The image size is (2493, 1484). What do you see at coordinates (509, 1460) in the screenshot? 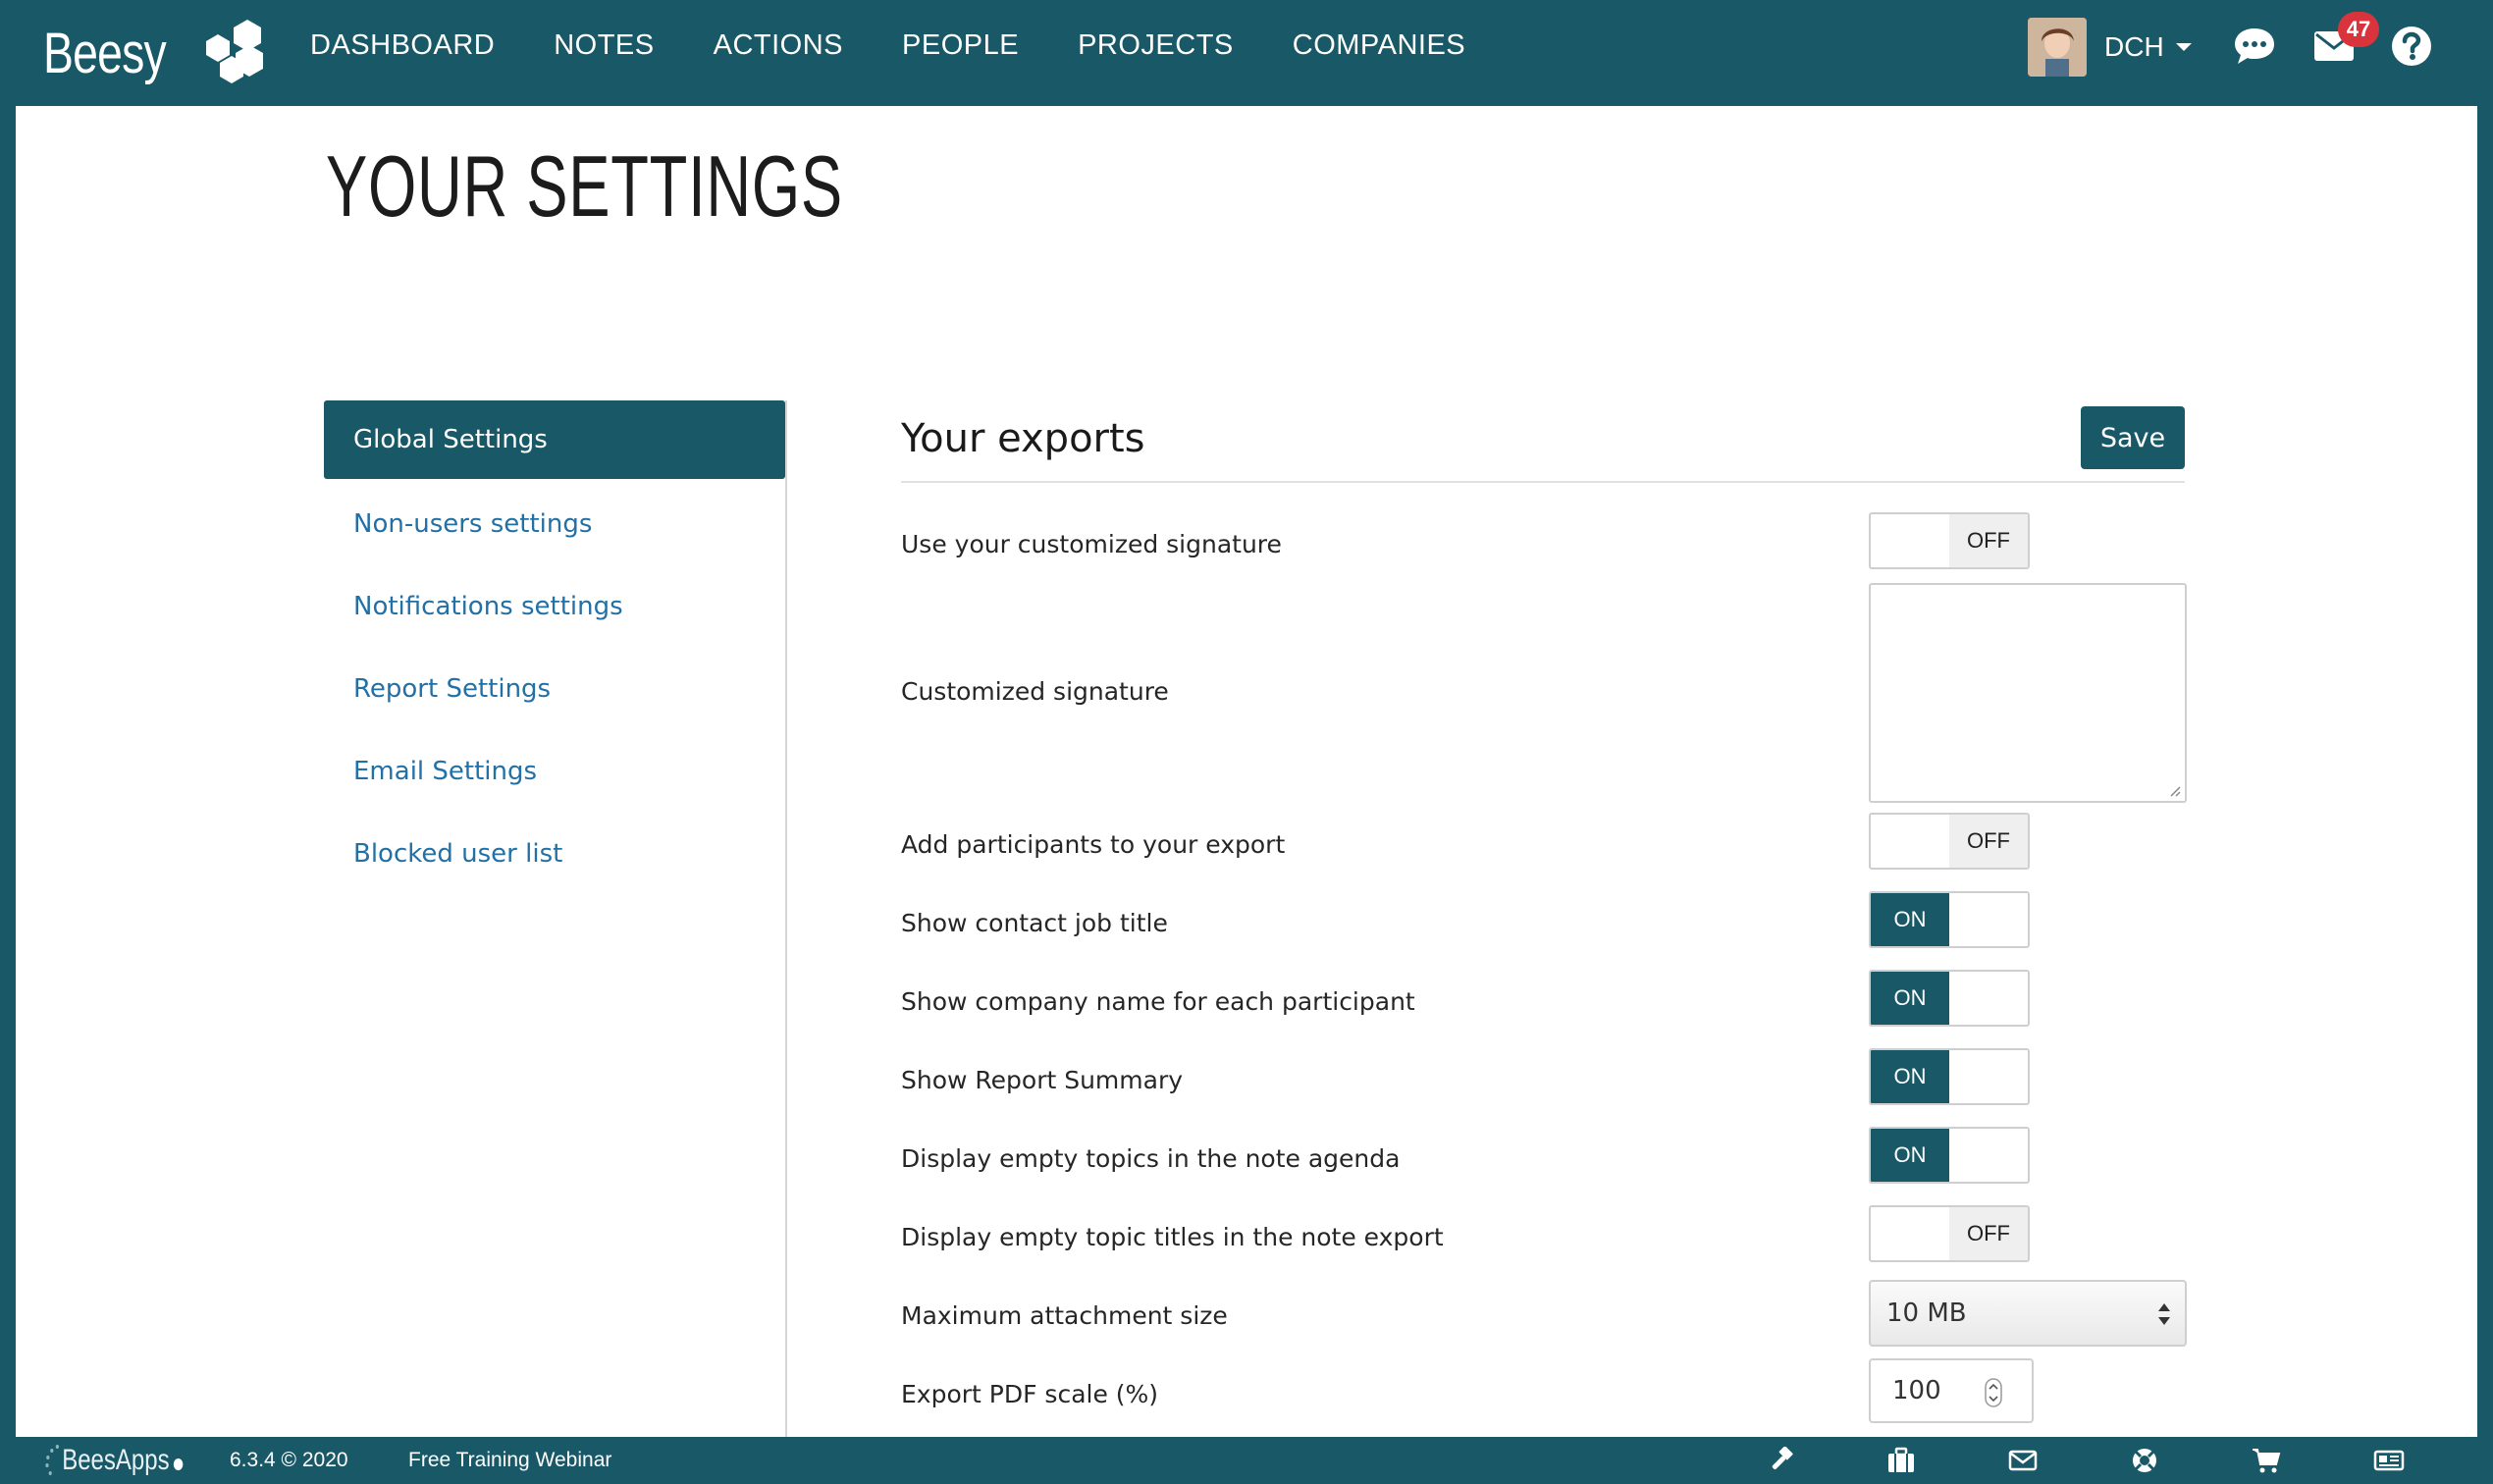
I see `free-training-webinar-link: Free Training Webinar` at bounding box center [509, 1460].